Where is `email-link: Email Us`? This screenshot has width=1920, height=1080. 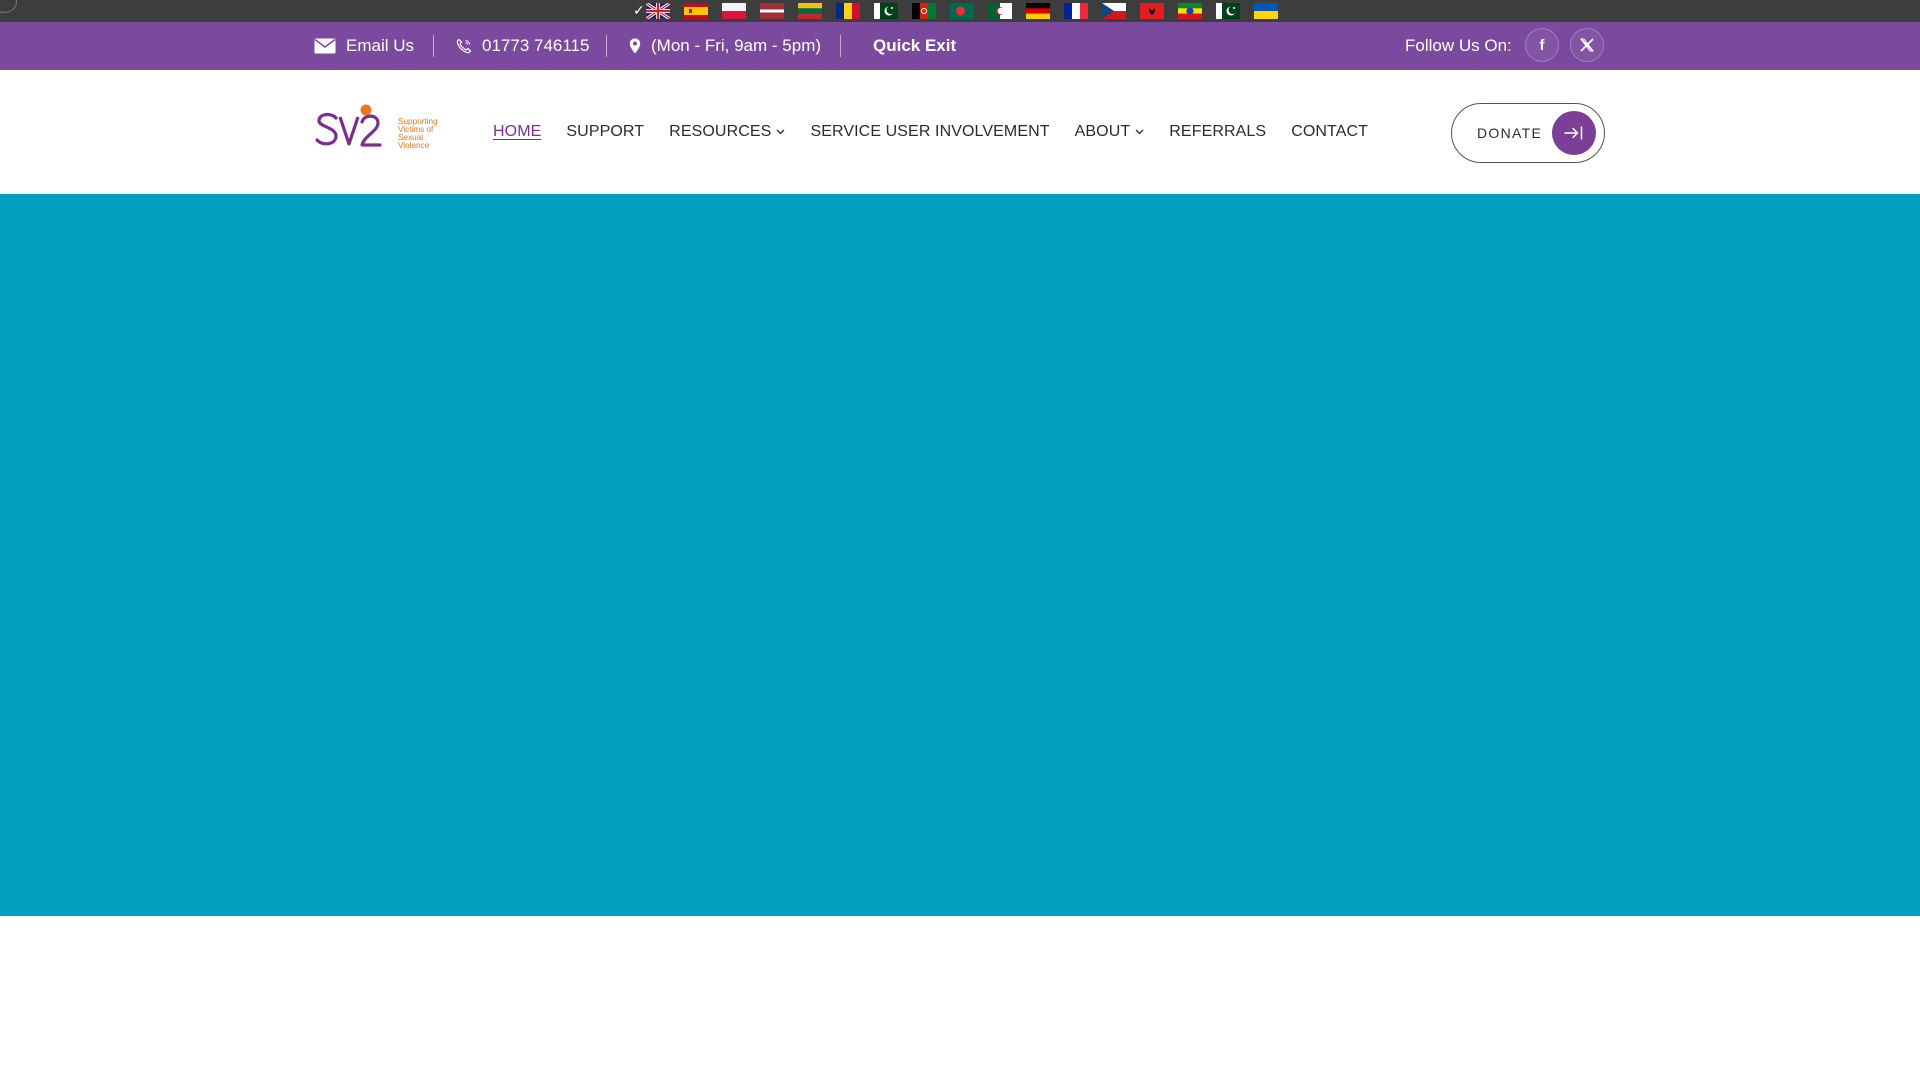
email-link: Email Us is located at coordinates (364, 46).